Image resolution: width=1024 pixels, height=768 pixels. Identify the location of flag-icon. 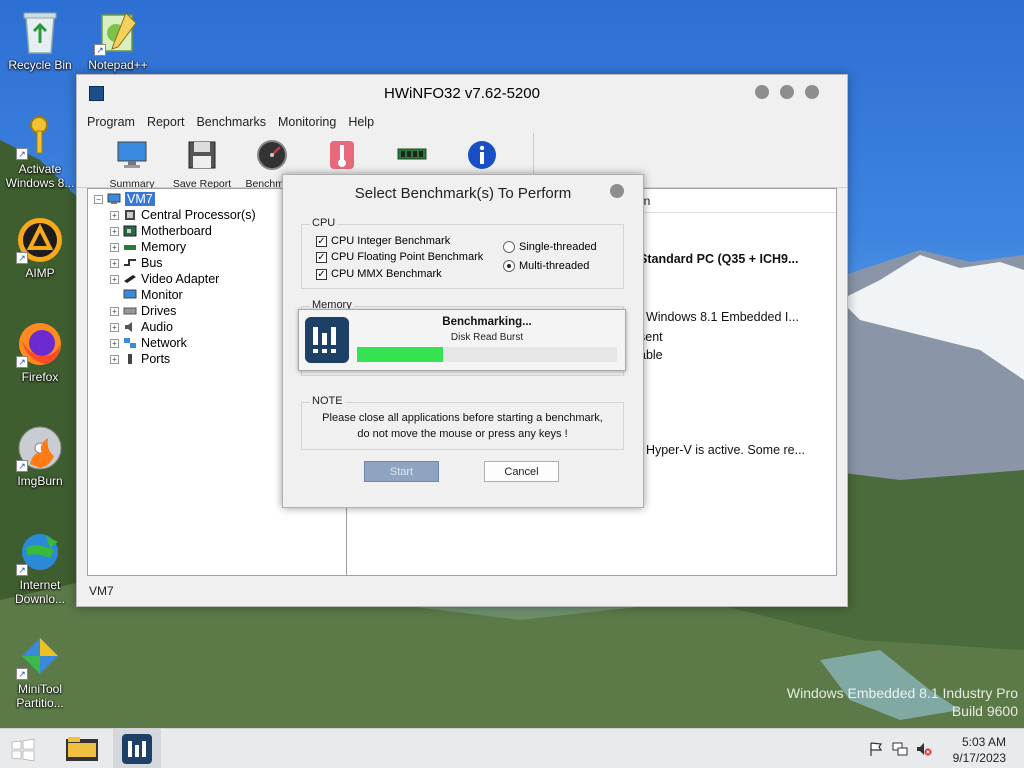
(876, 749).